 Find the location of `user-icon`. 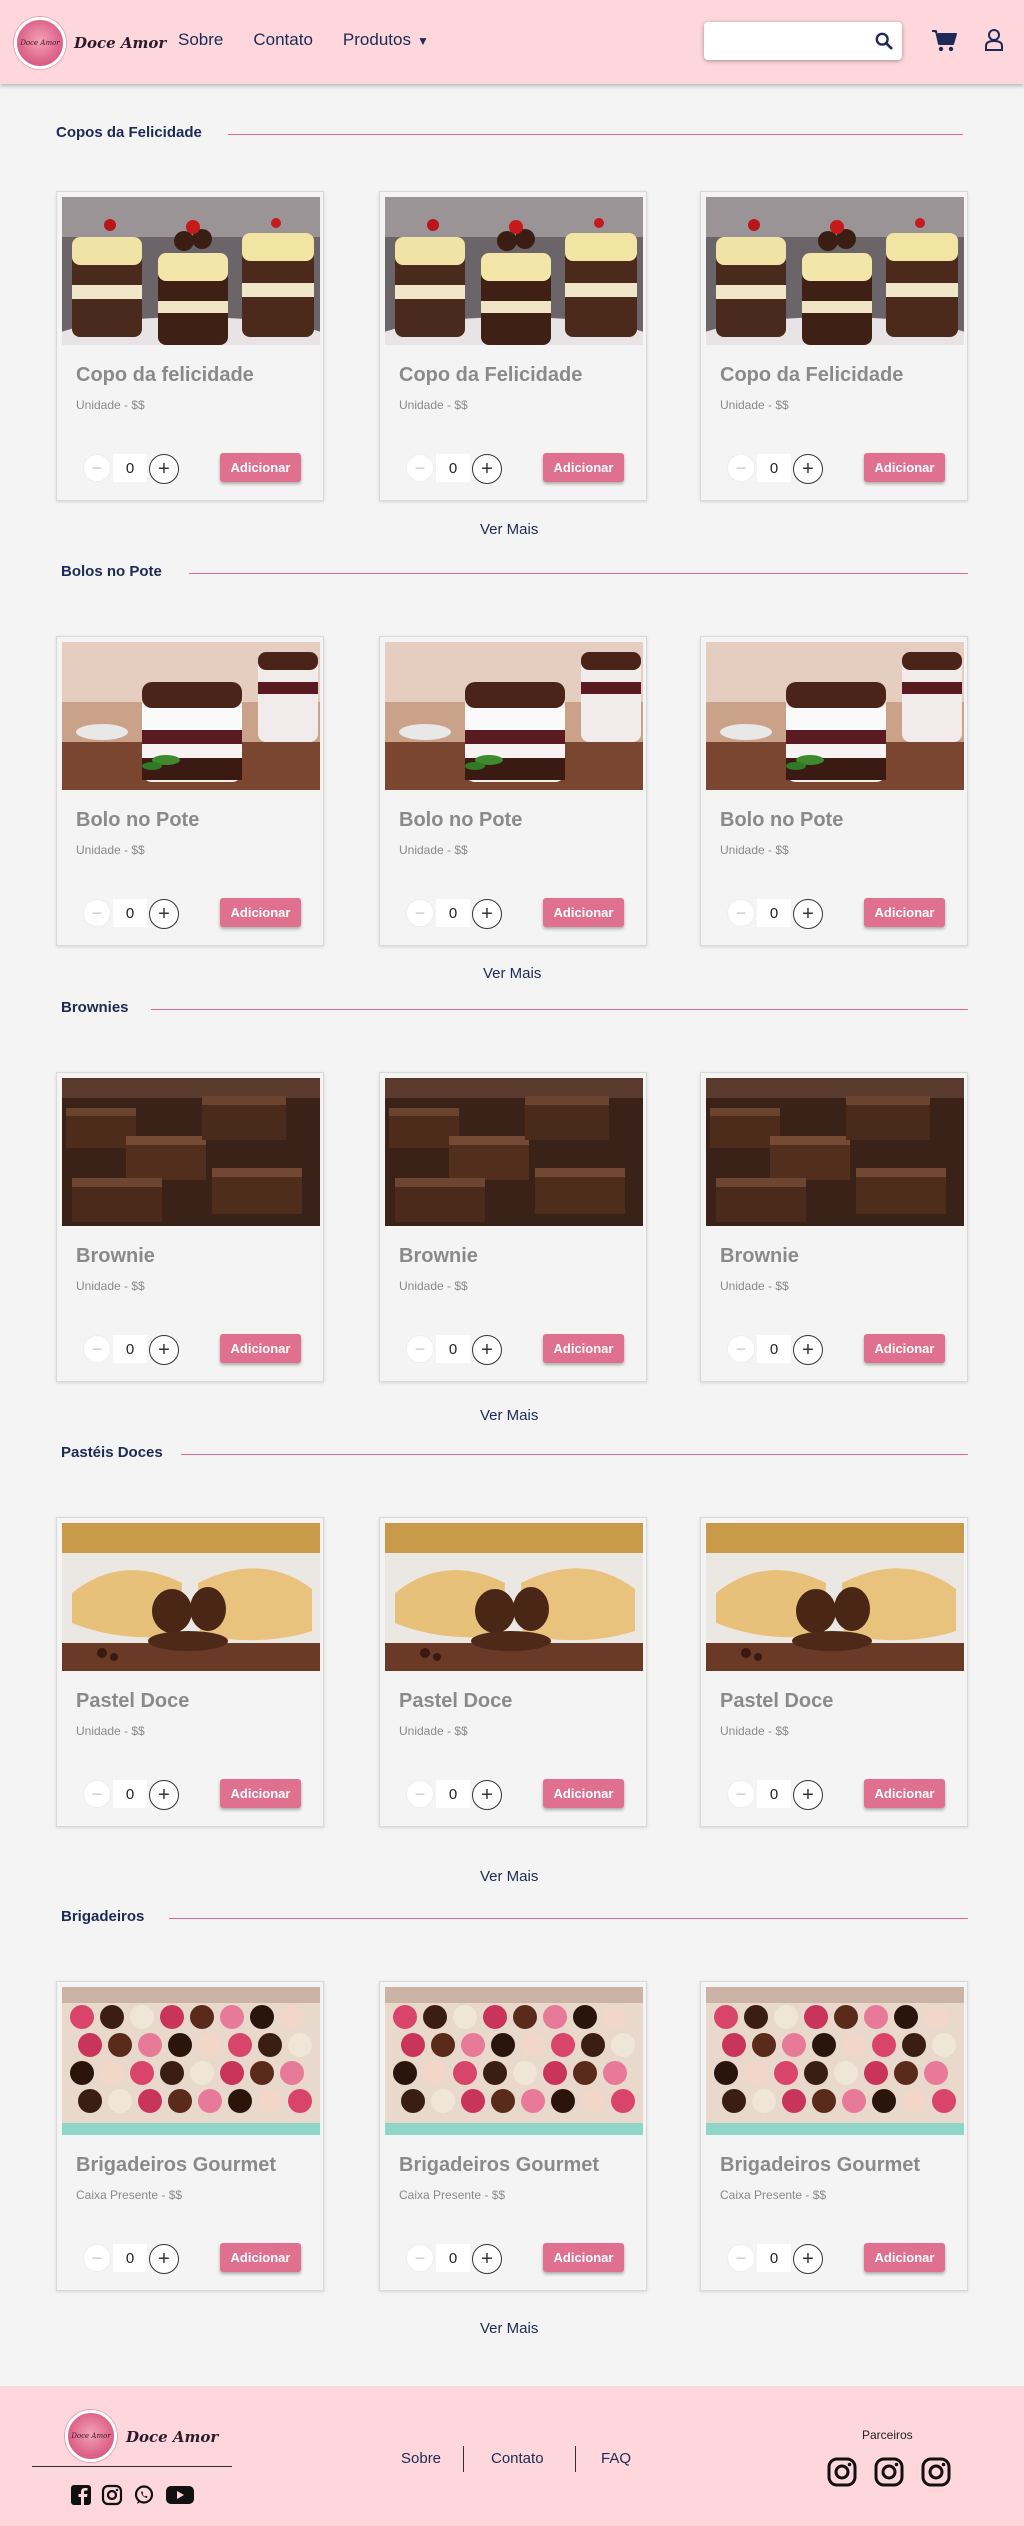

user-icon is located at coordinates (994, 40).